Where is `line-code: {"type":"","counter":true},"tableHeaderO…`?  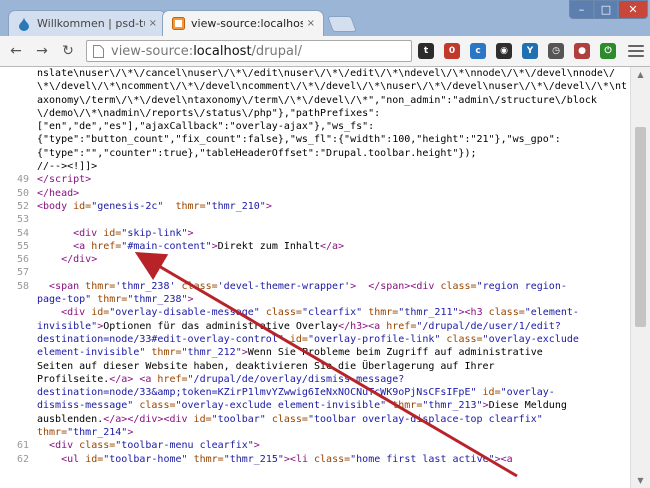 line-code: {"type":"","counter":true},"tableHeaderO… is located at coordinates (257, 153).